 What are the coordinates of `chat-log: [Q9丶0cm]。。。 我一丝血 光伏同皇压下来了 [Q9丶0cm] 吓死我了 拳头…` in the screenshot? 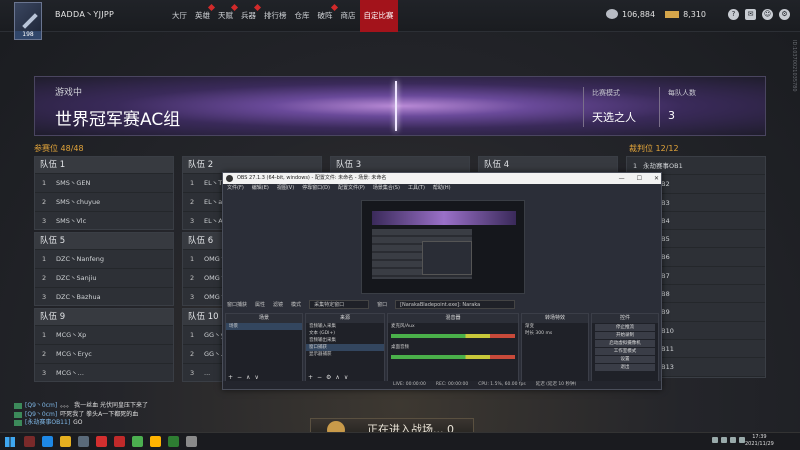 It's located at (81, 415).